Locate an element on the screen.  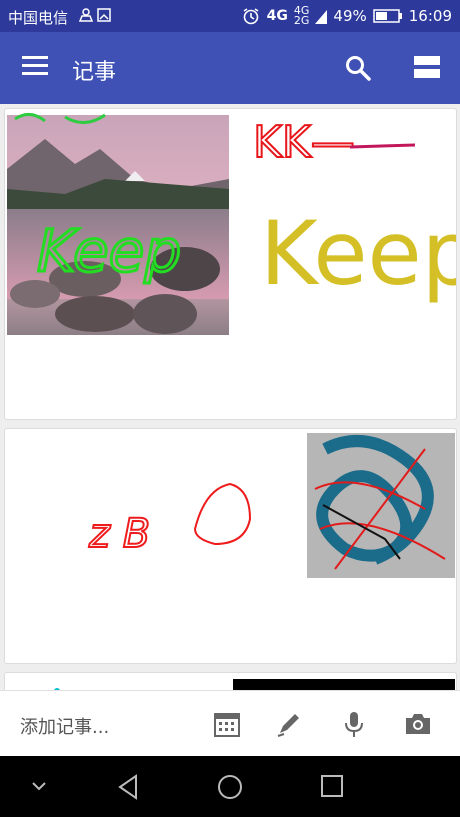
recents-icon is located at coordinates (332, 786).